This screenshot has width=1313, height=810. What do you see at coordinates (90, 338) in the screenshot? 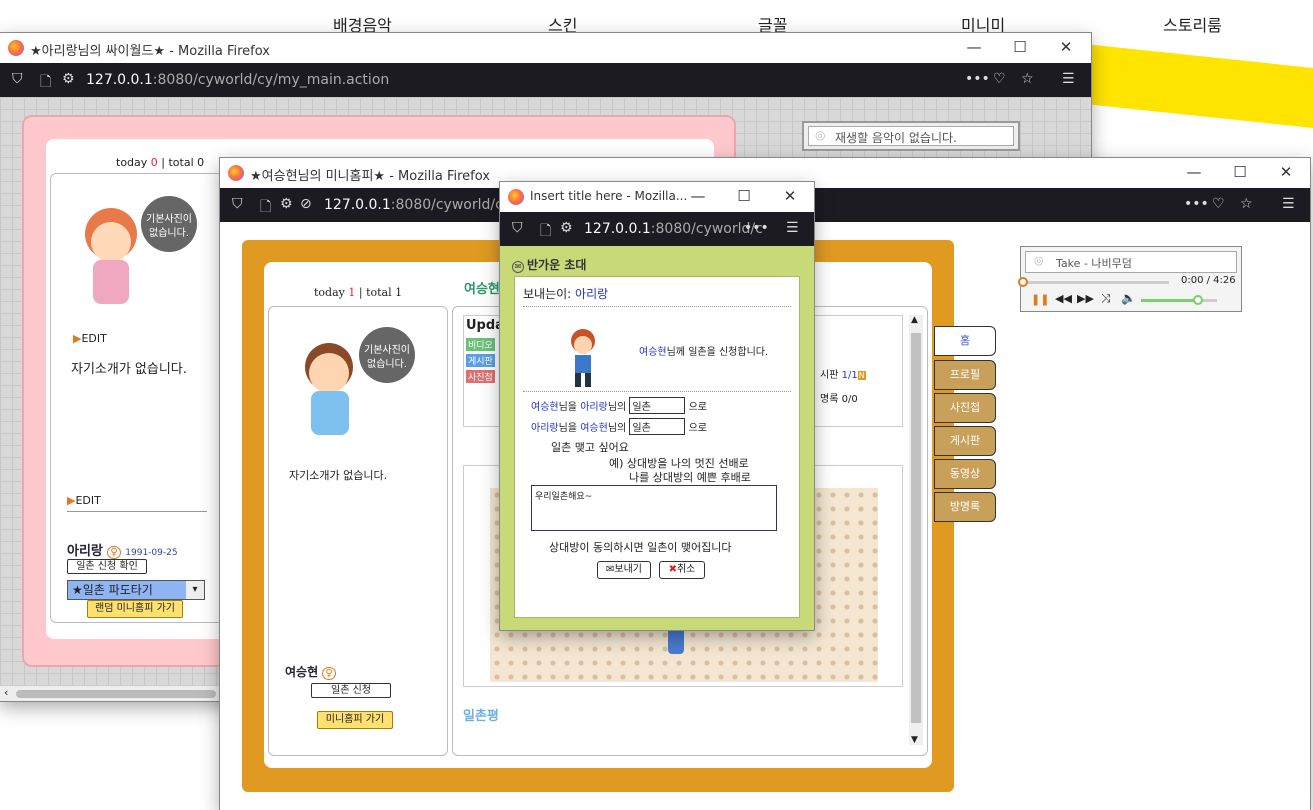
I see `edit-photo-link: ▶EDIT` at bounding box center [90, 338].